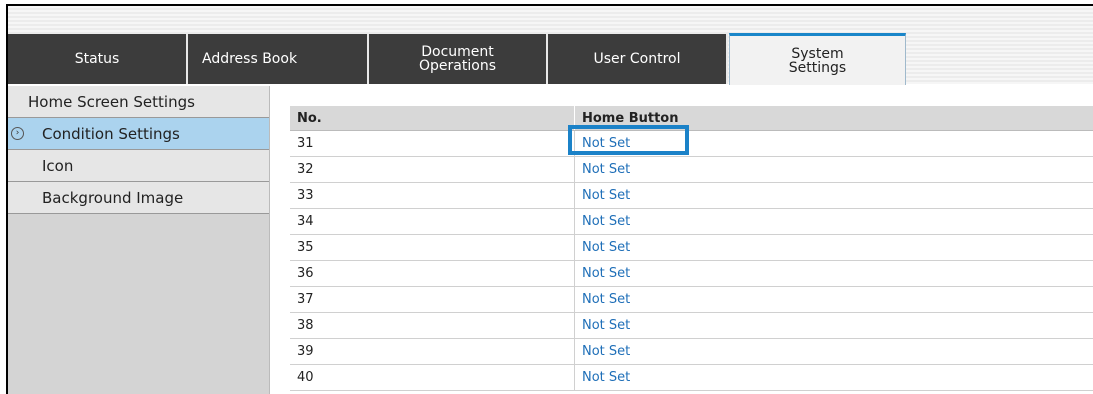  What do you see at coordinates (111, 133) in the screenshot?
I see `sidebar-item-label: Condition Settings` at bounding box center [111, 133].